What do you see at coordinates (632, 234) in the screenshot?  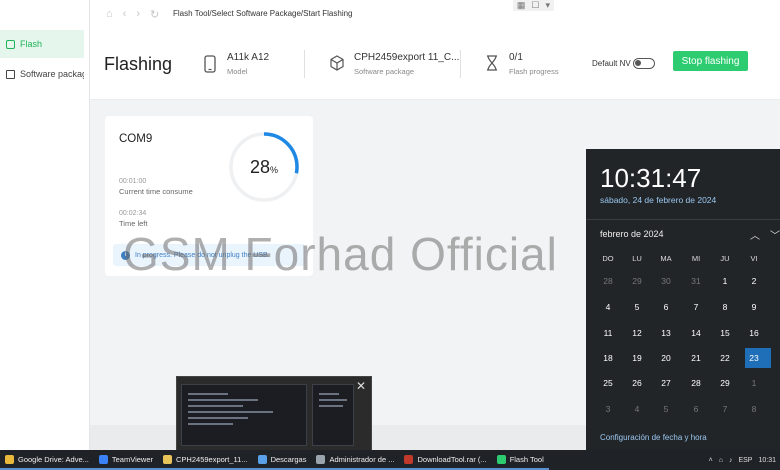 I see `month-label: febrero de 2024` at bounding box center [632, 234].